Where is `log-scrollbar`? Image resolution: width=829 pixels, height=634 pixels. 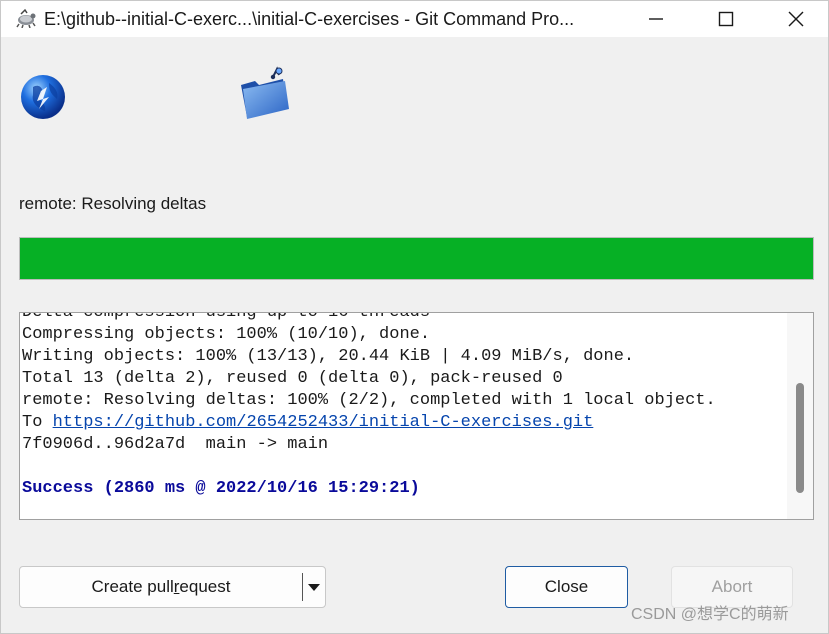
log-scrollbar is located at coordinates (800, 416).